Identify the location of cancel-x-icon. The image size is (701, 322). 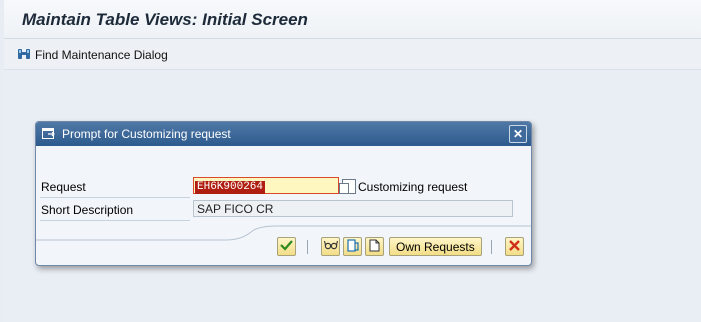
(514, 246).